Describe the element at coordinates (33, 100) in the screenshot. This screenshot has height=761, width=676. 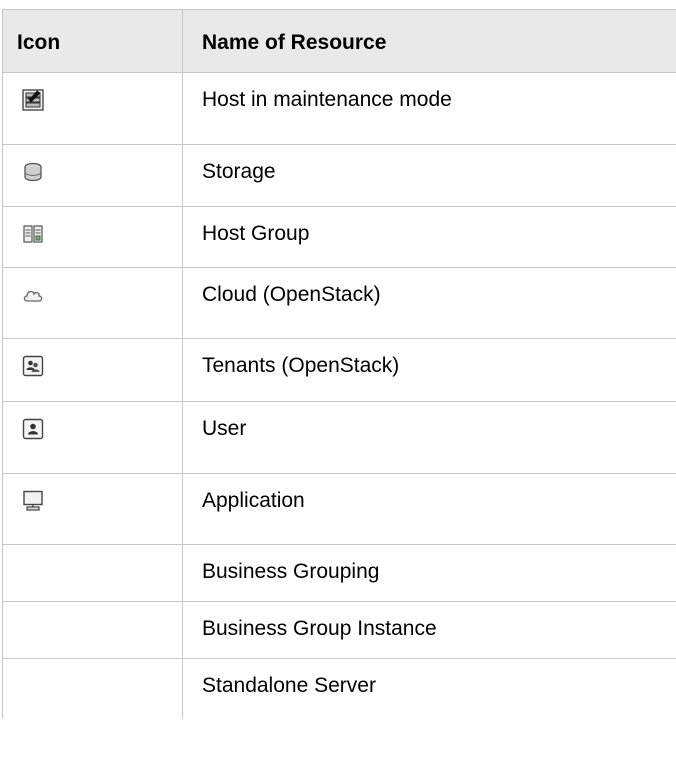
I see `host-maintenance-icon` at that location.